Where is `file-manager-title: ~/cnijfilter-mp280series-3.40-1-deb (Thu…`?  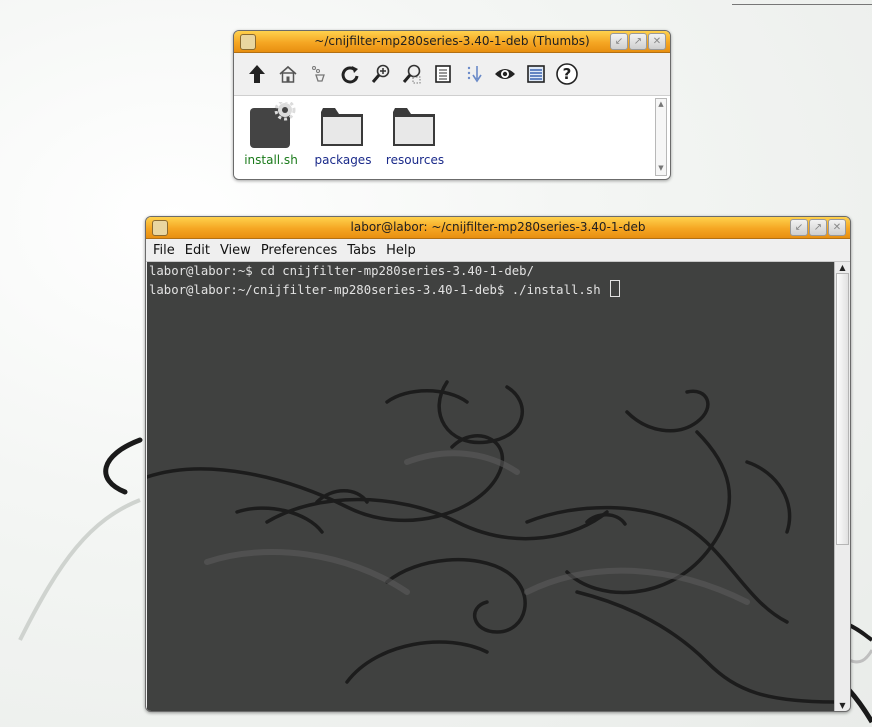 file-manager-title: ~/cnijfilter-mp280series-3.40-1-deb (Thu… is located at coordinates (452, 41).